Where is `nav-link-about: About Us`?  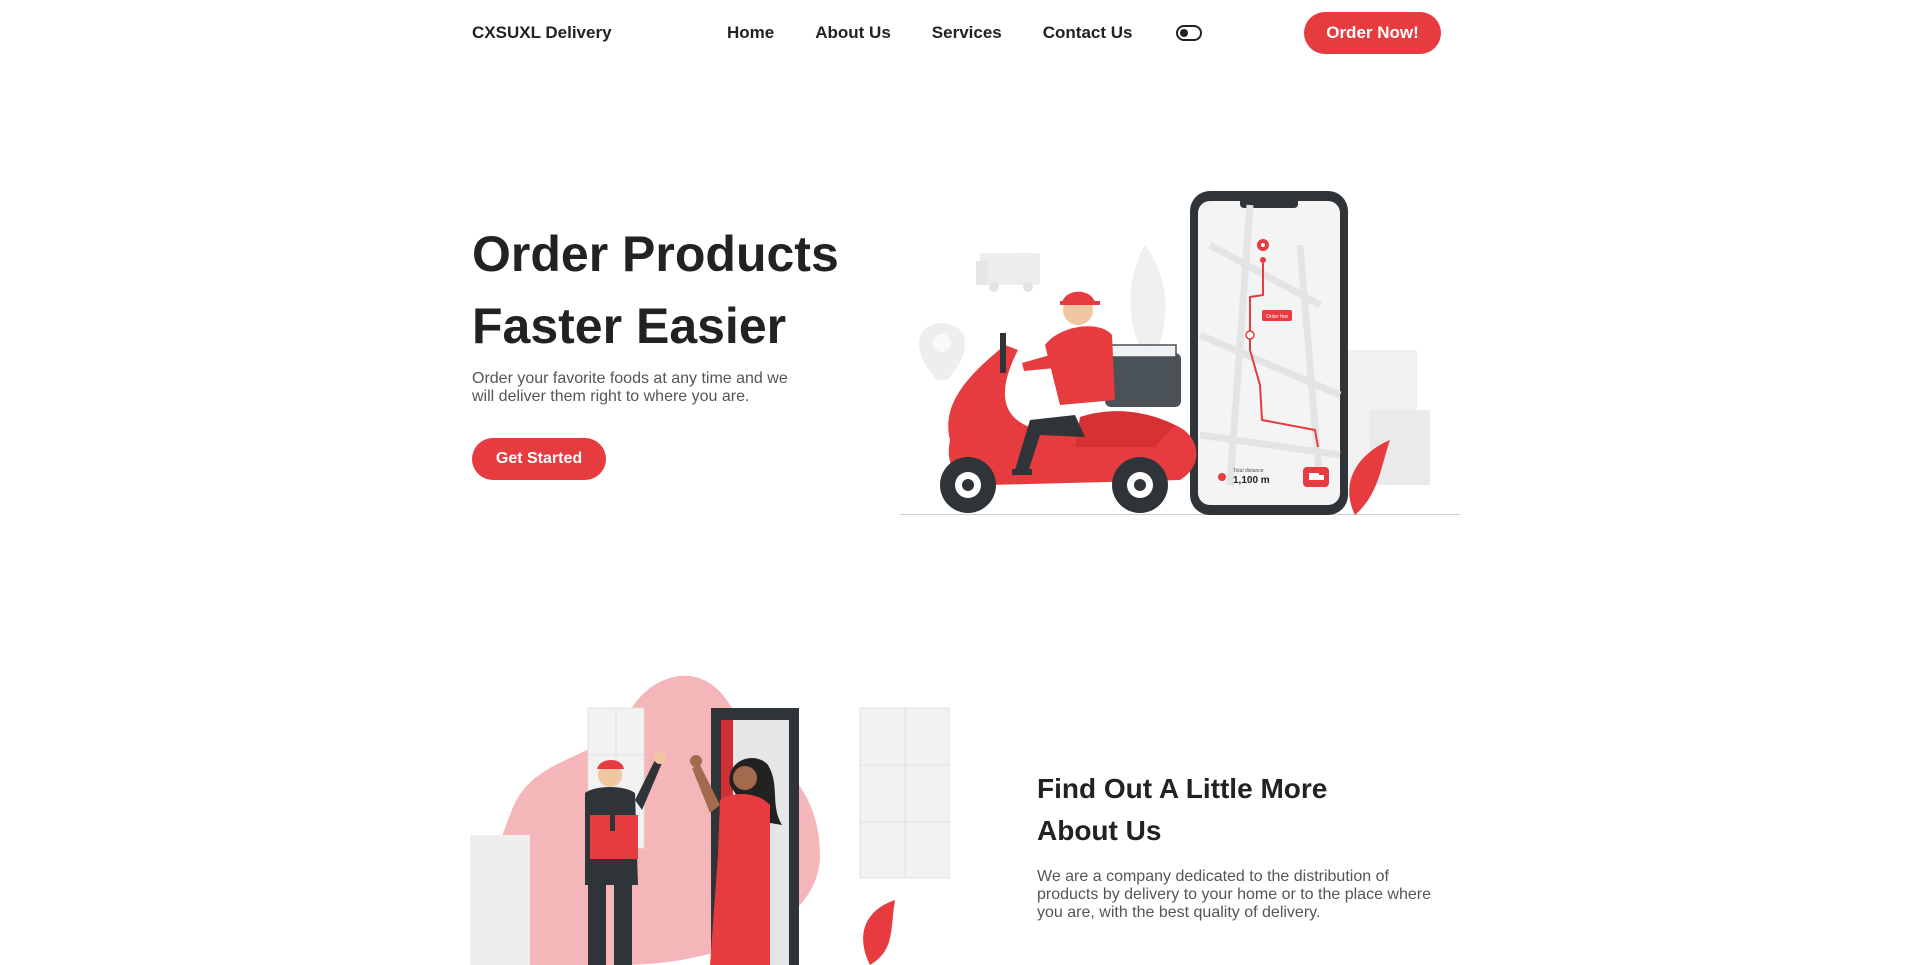 nav-link-about: About Us is located at coordinates (853, 33).